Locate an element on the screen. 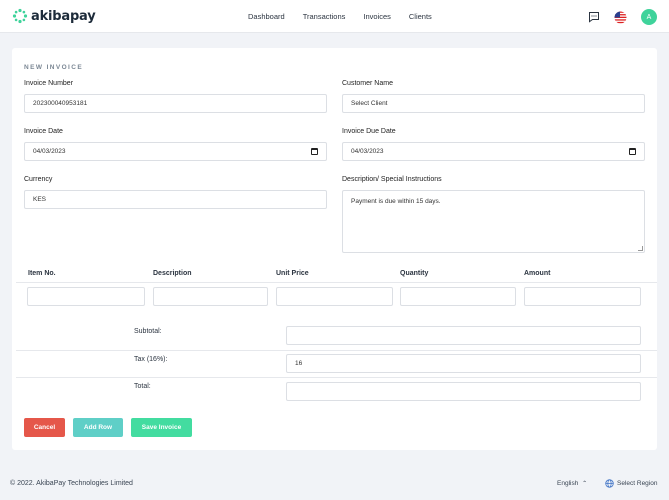 This screenshot has height=500, width=669. invoice-number-value: 202300040953181 is located at coordinates (60, 103).